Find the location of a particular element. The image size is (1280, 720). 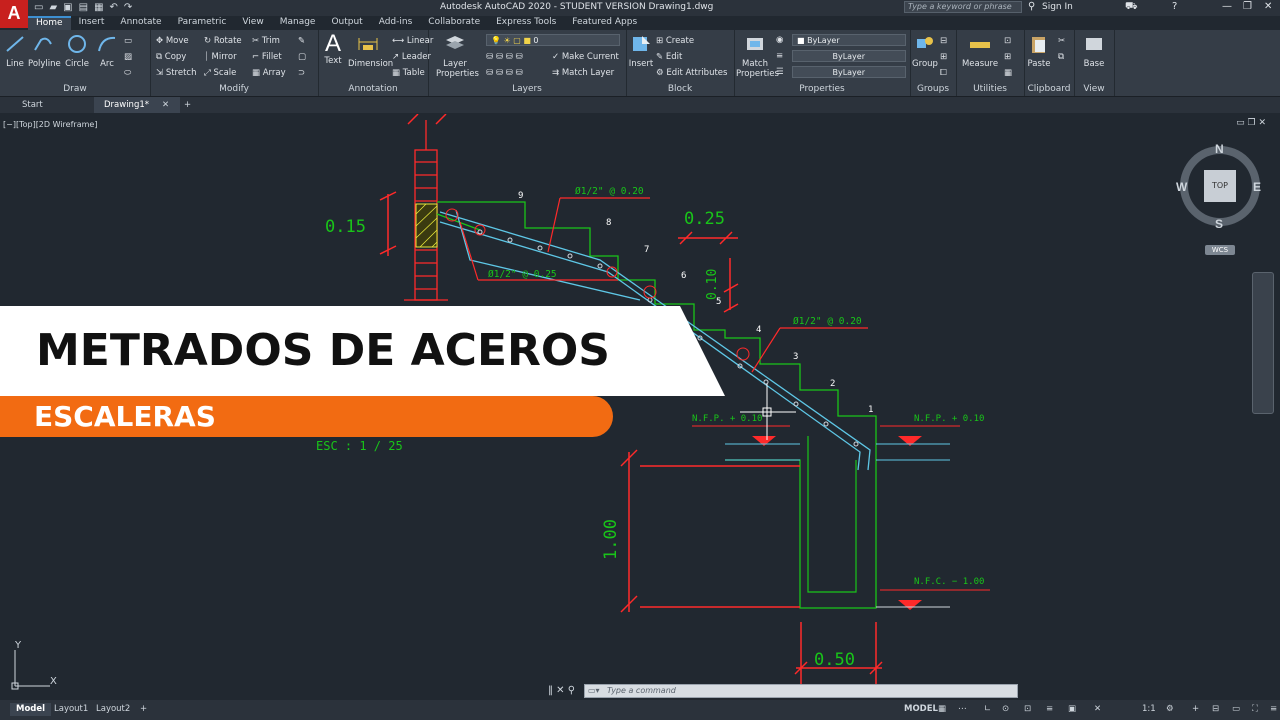

measure-button: Measure is located at coordinates (980, 51).